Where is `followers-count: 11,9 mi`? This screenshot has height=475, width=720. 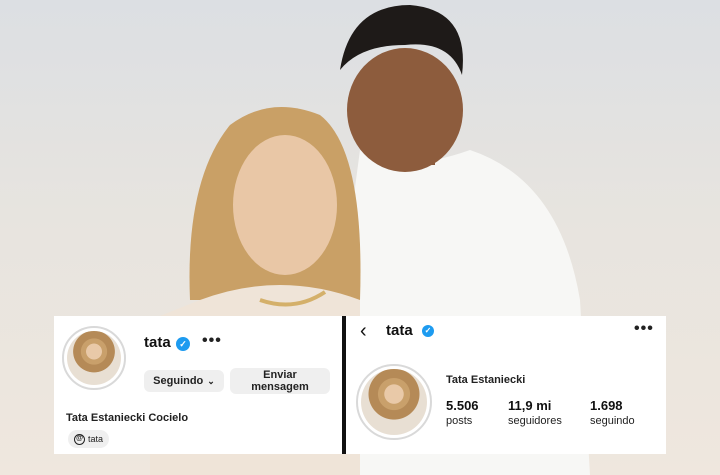 followers-count: 11,9 mi is located at coordinates (529, 405).